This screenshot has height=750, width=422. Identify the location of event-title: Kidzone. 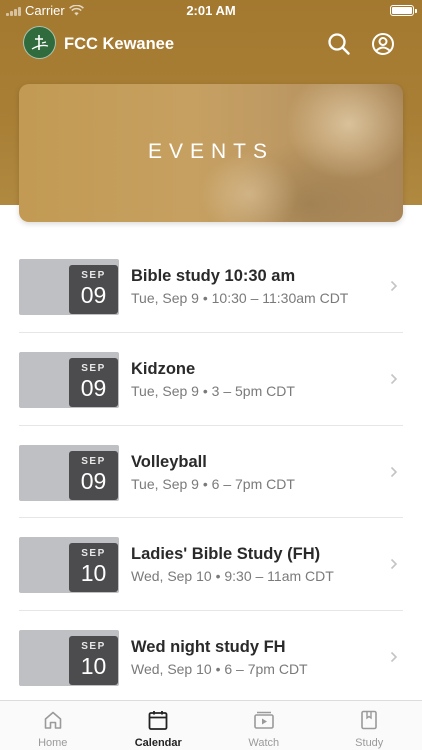
(163, 368).